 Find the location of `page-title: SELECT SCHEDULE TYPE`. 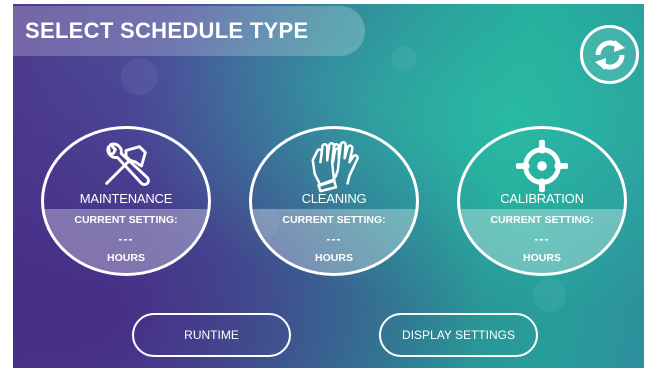

page-title: SELECT SCHEDULE TYPE is located at coordinates (167, 30).